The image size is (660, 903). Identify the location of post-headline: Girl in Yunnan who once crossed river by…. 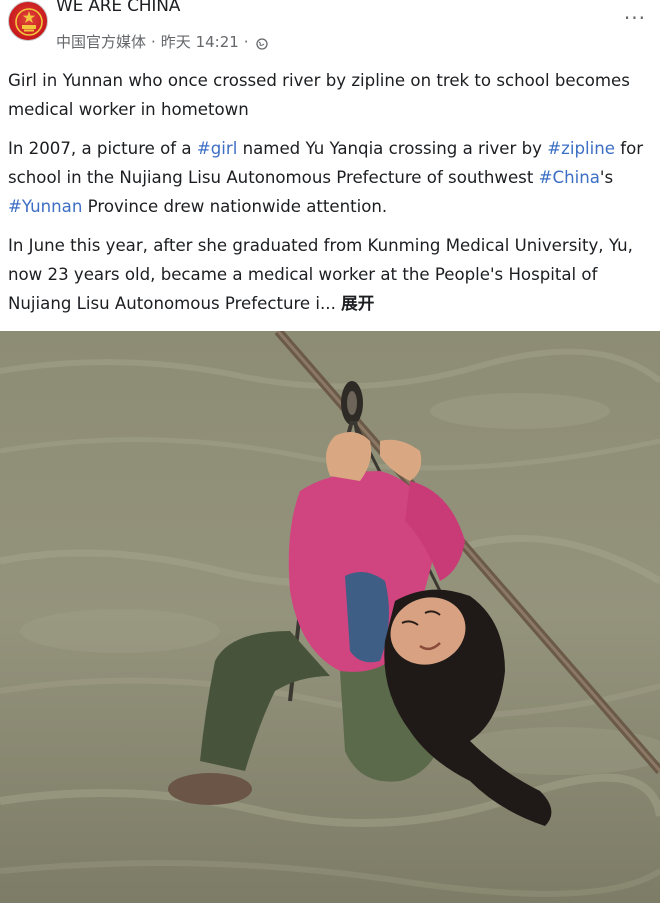
(319, 95).